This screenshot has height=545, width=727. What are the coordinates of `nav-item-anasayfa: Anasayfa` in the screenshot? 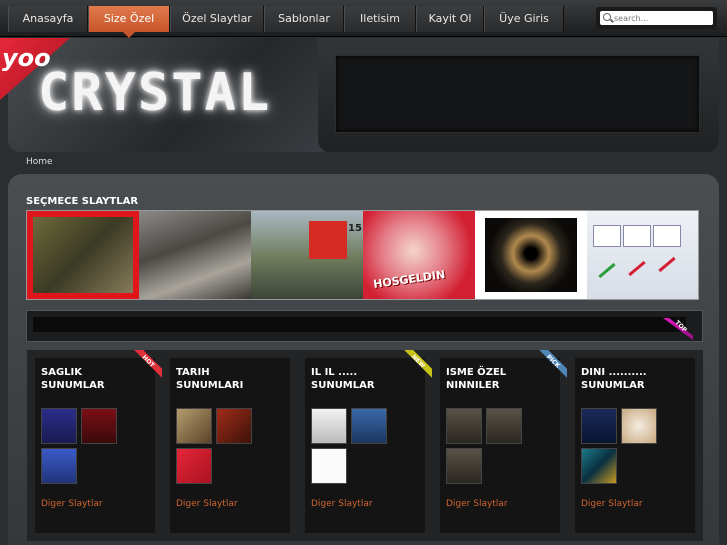 It's located at (48, 19).